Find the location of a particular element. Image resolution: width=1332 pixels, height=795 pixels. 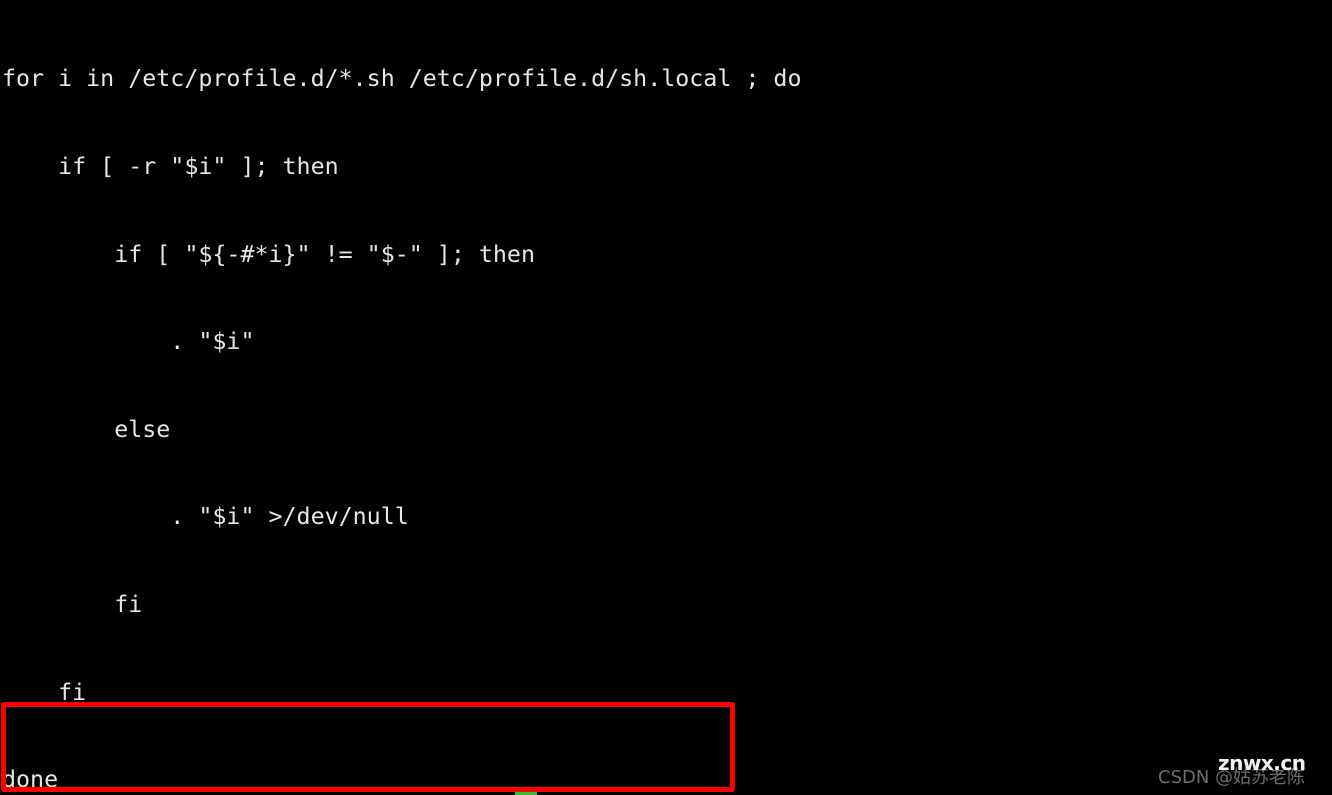

terminal-line: . "$i" >/dev/null is located at coordinates (205, 517).